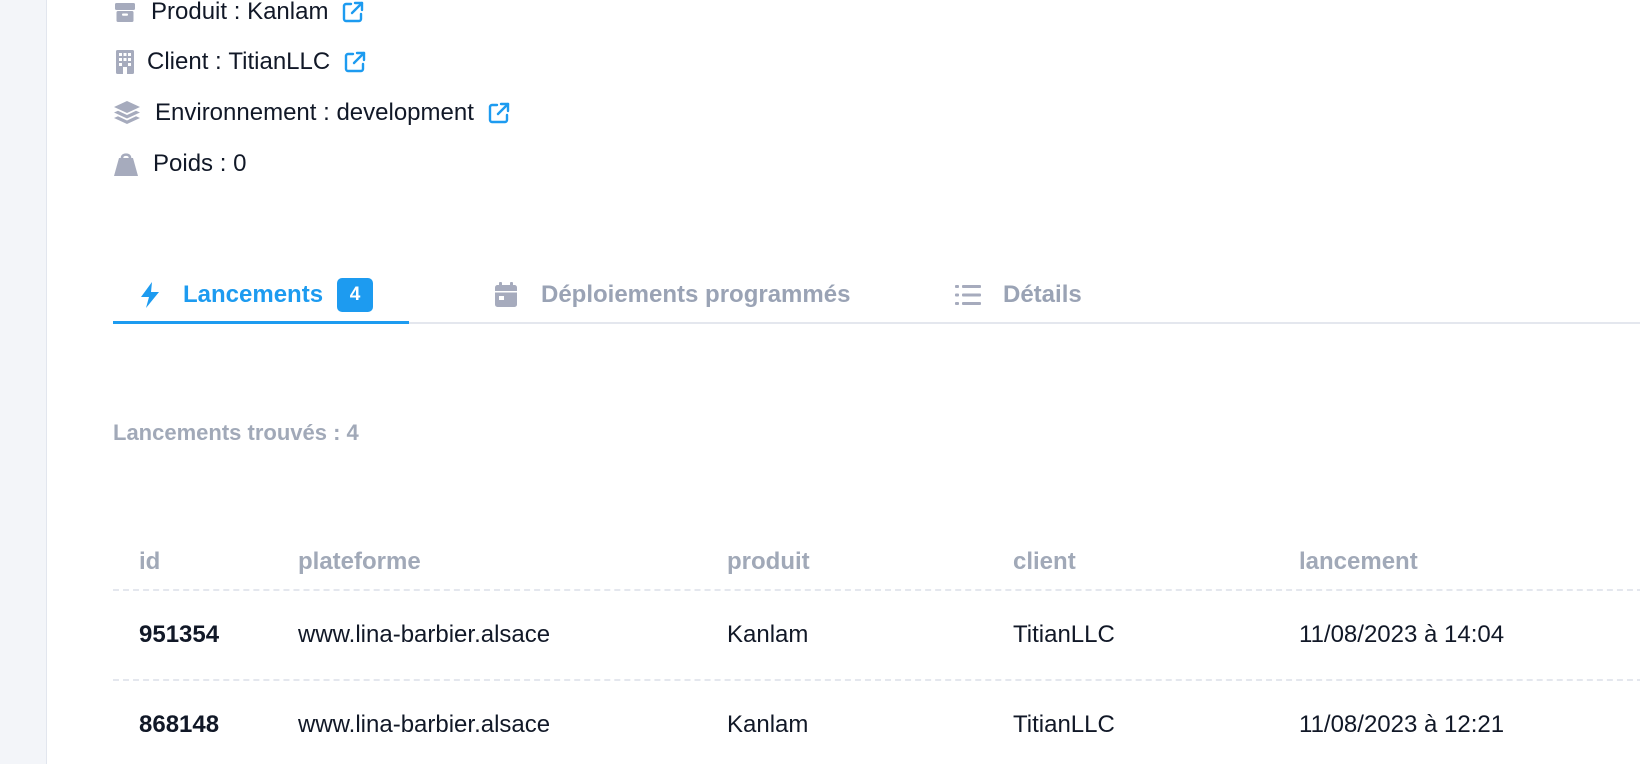 This screenshot has height=764, width=1640. Describe the element at coordinates (150, 295) in the screenshot. I see `bolt-icon` at that location.